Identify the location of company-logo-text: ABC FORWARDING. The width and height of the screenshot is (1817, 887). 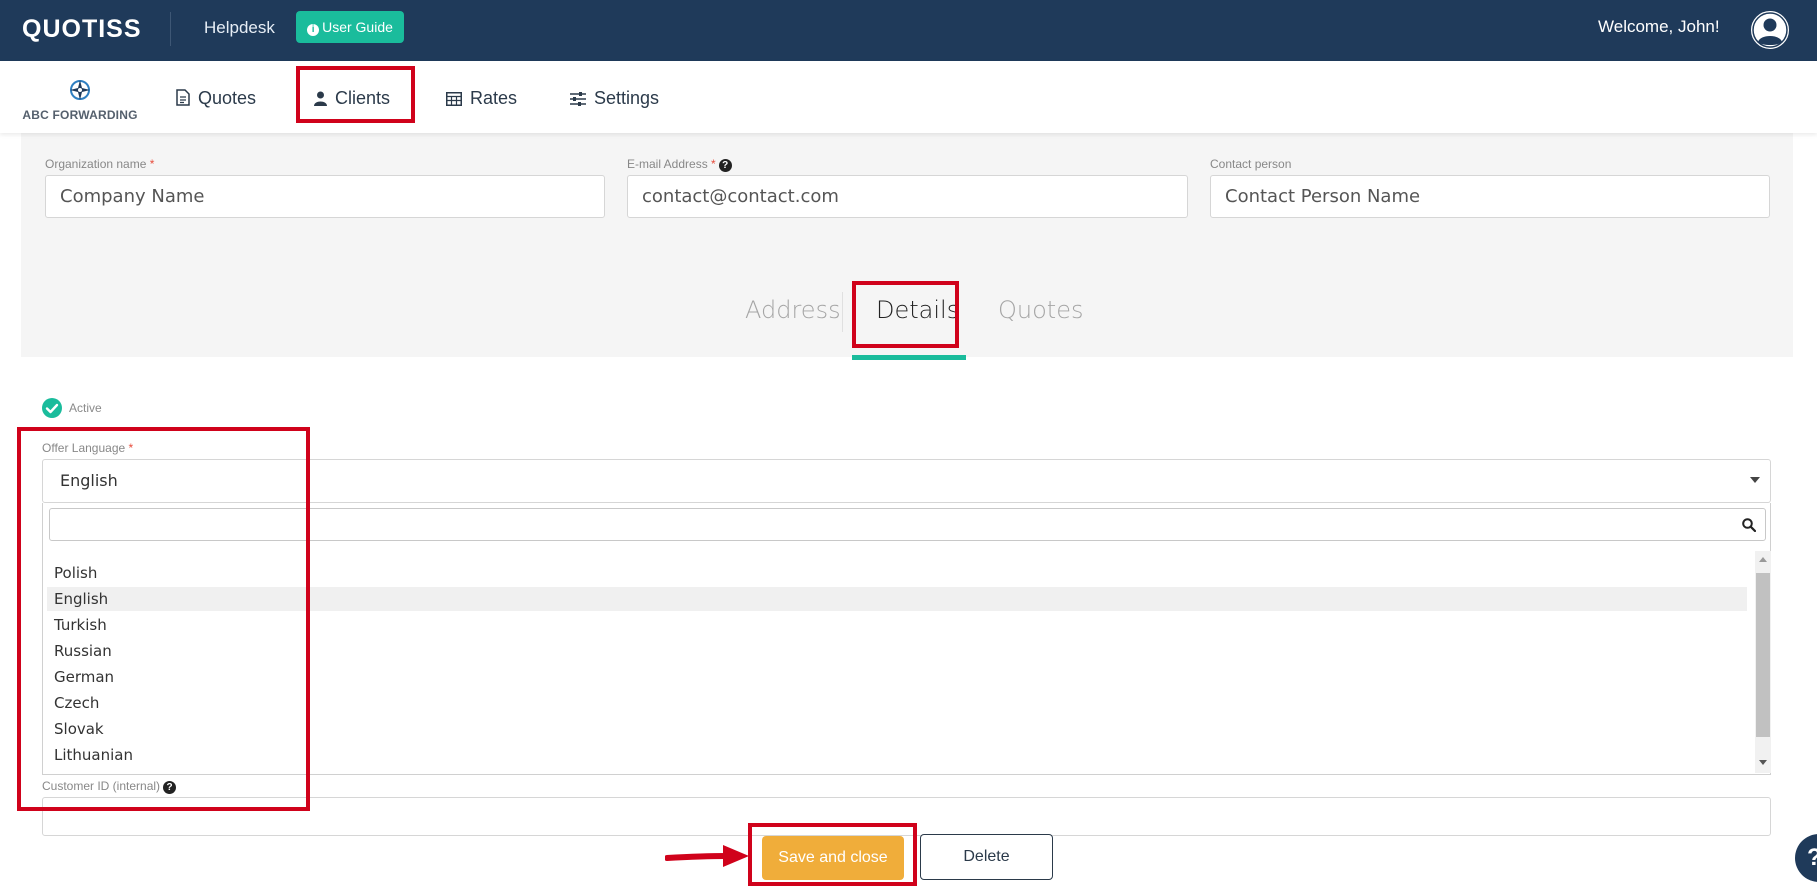
(80, 115).